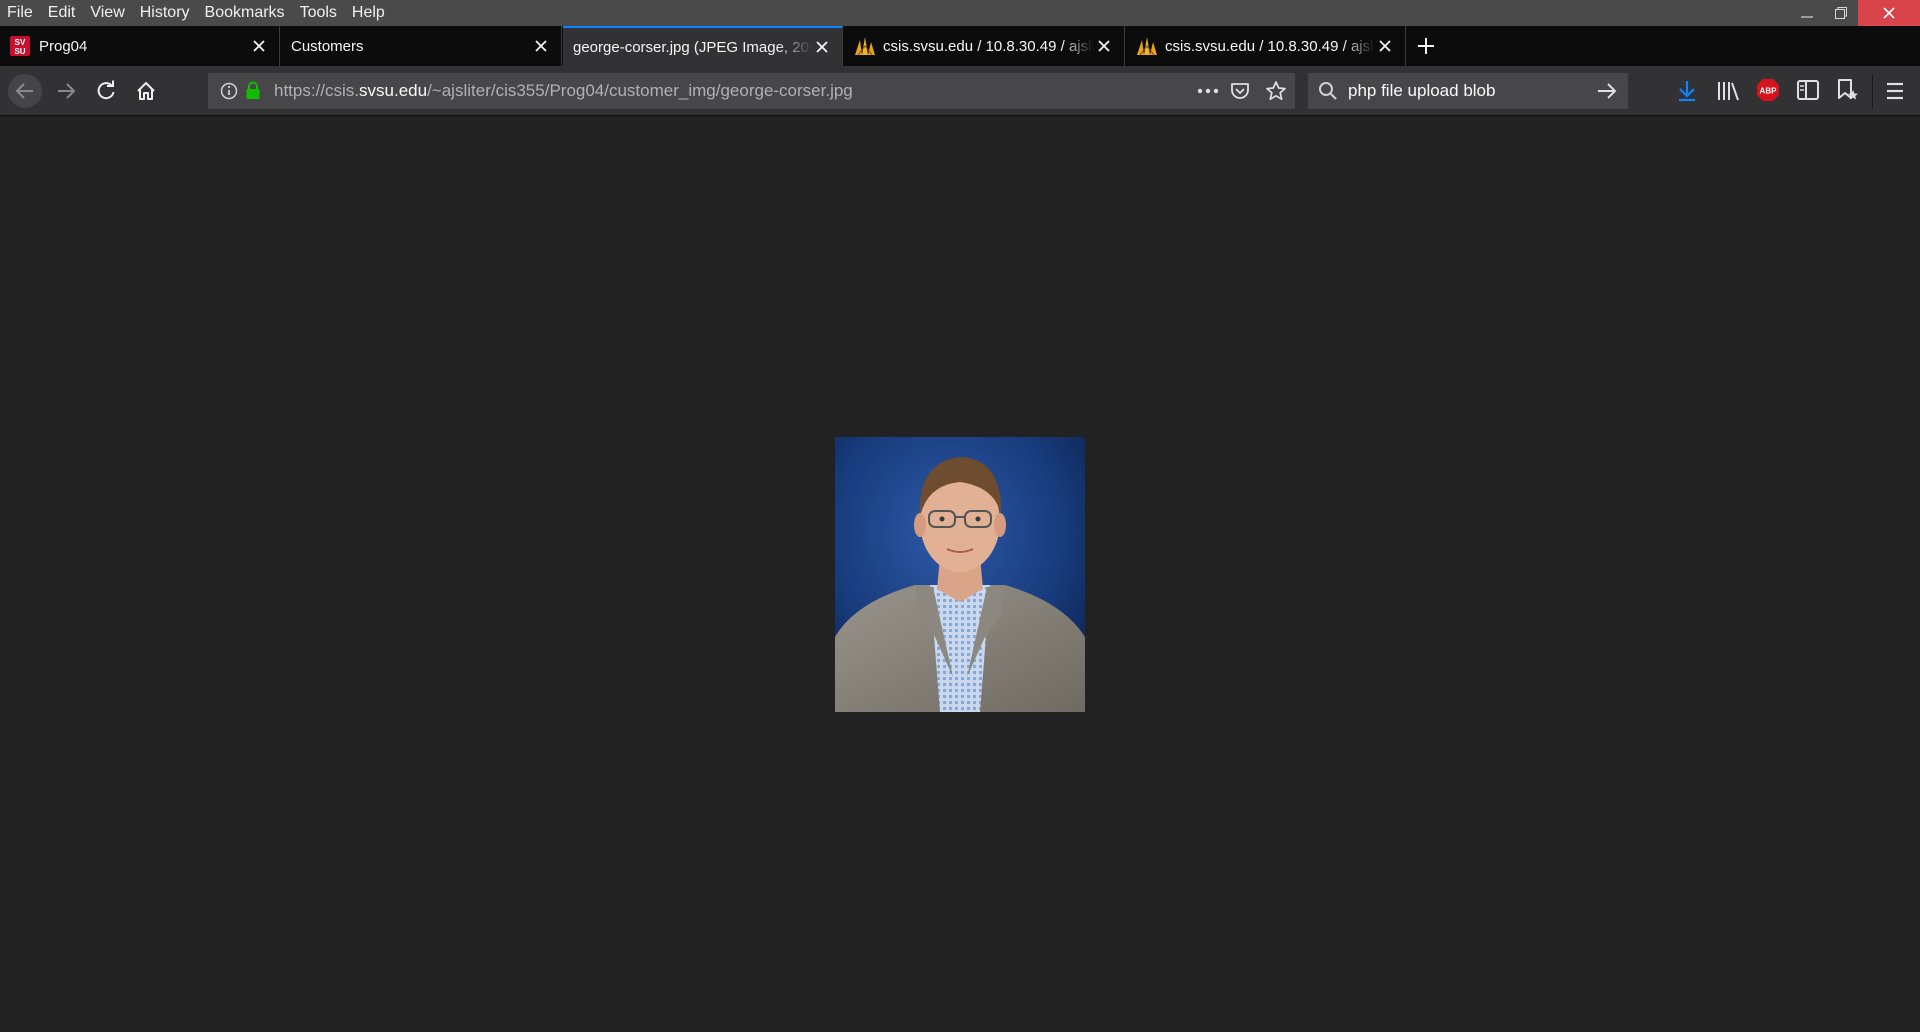 The width and height of the screenshot is (1920, 1032). Describe the element at coordinates (164, 13) in the screenshot. I see `menu-history: History` at that location.